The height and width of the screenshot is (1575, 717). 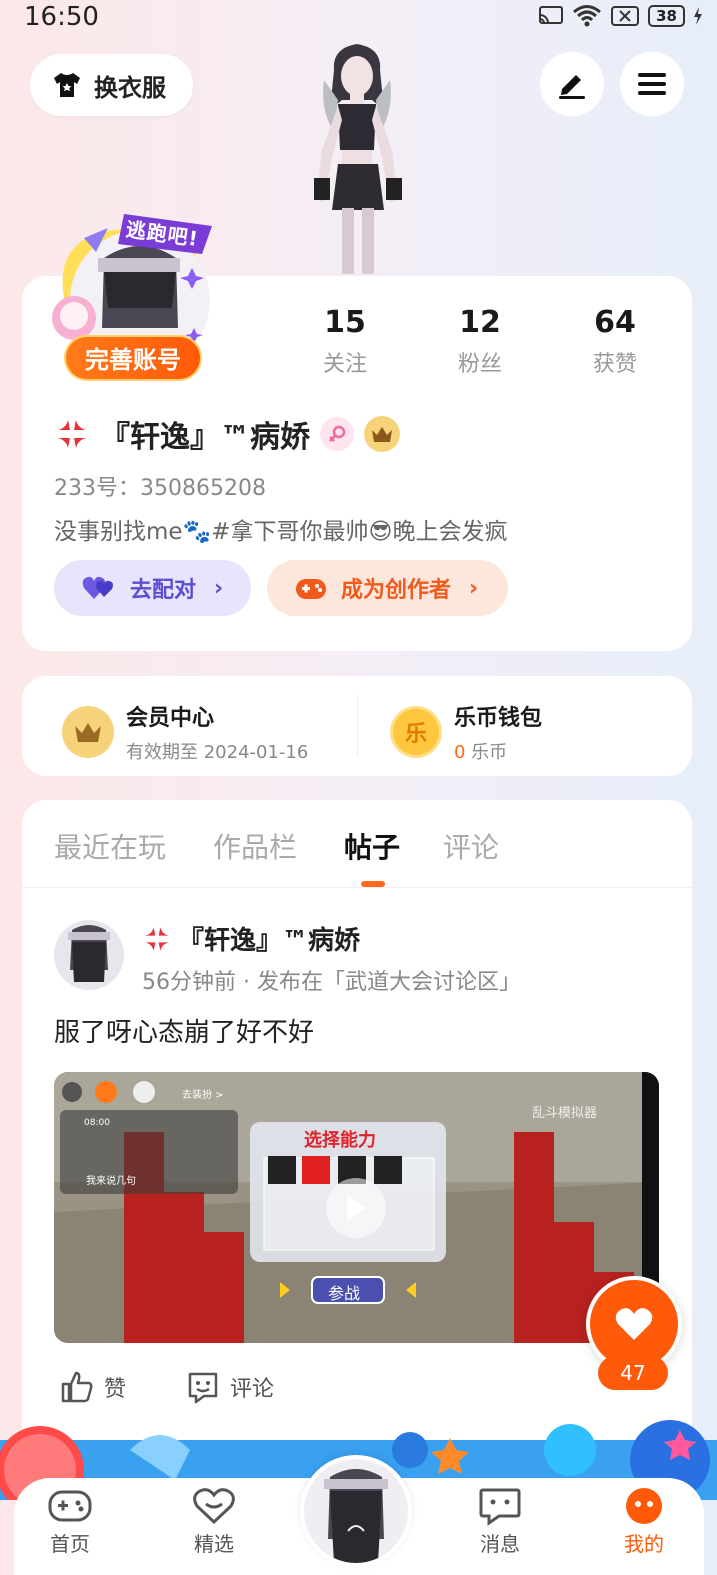 What do you see at coordinates (110, 846) in the screenshot?
I see `tab-recently-played: 最近在玩` at bounding box center [110, 846].